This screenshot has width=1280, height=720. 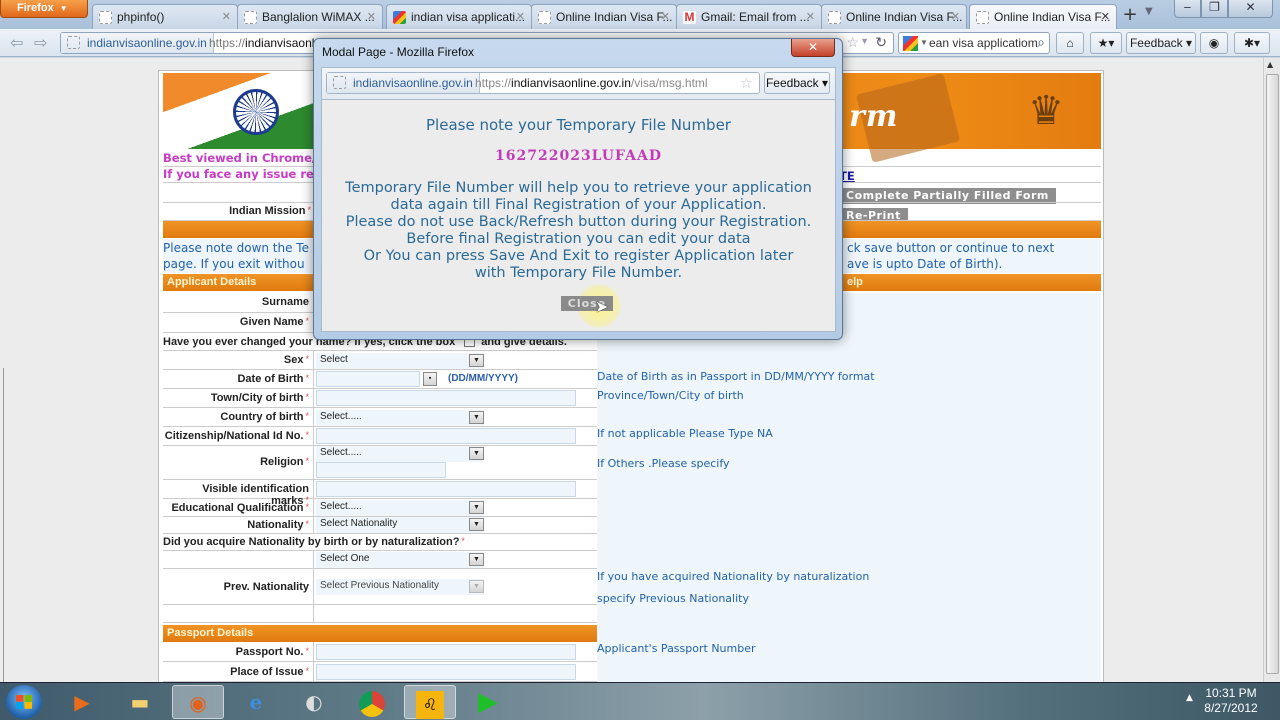 I want to click on scroll-up-icon: ▲, so click(x=1270, y=64).